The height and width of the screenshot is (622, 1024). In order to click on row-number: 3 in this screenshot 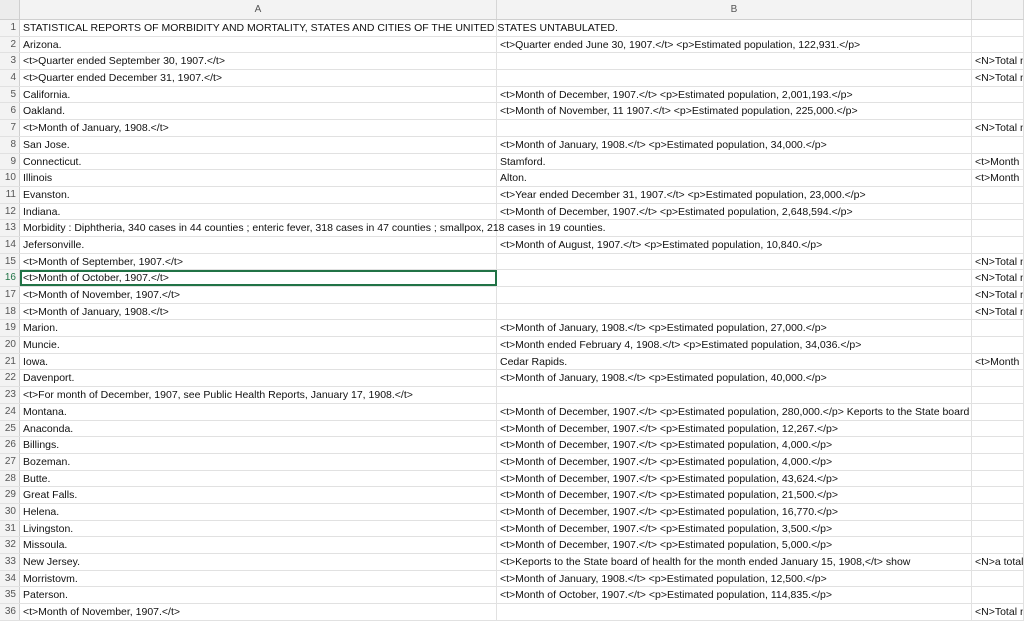, I will do `click(10, 61)`.